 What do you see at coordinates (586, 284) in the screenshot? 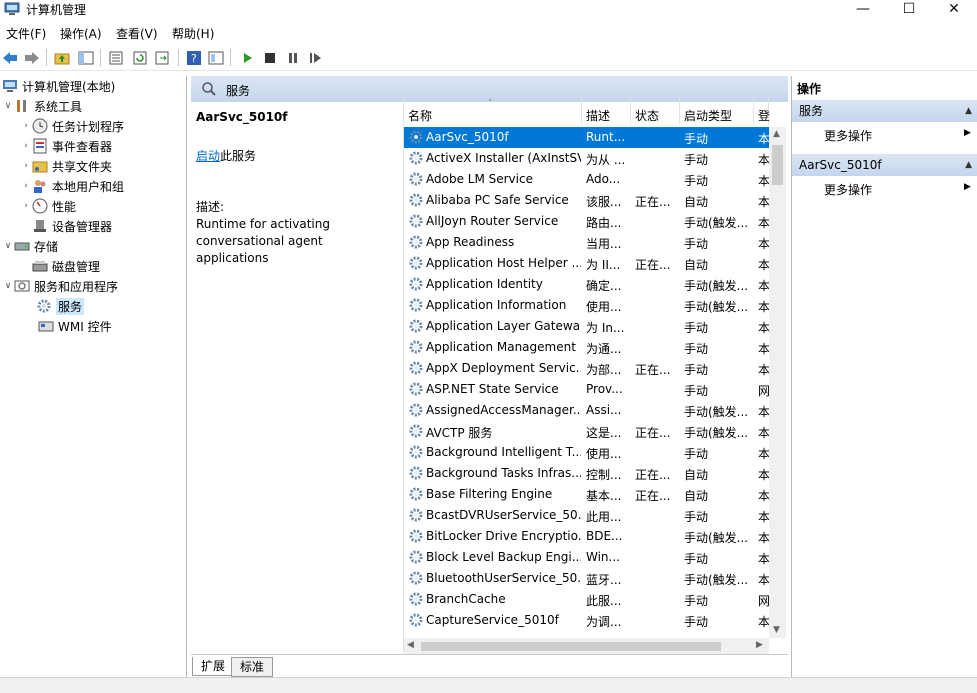
I see `service-row: Application Identity 确定... 手动(触发... 本` at bounding box center [586, 284].